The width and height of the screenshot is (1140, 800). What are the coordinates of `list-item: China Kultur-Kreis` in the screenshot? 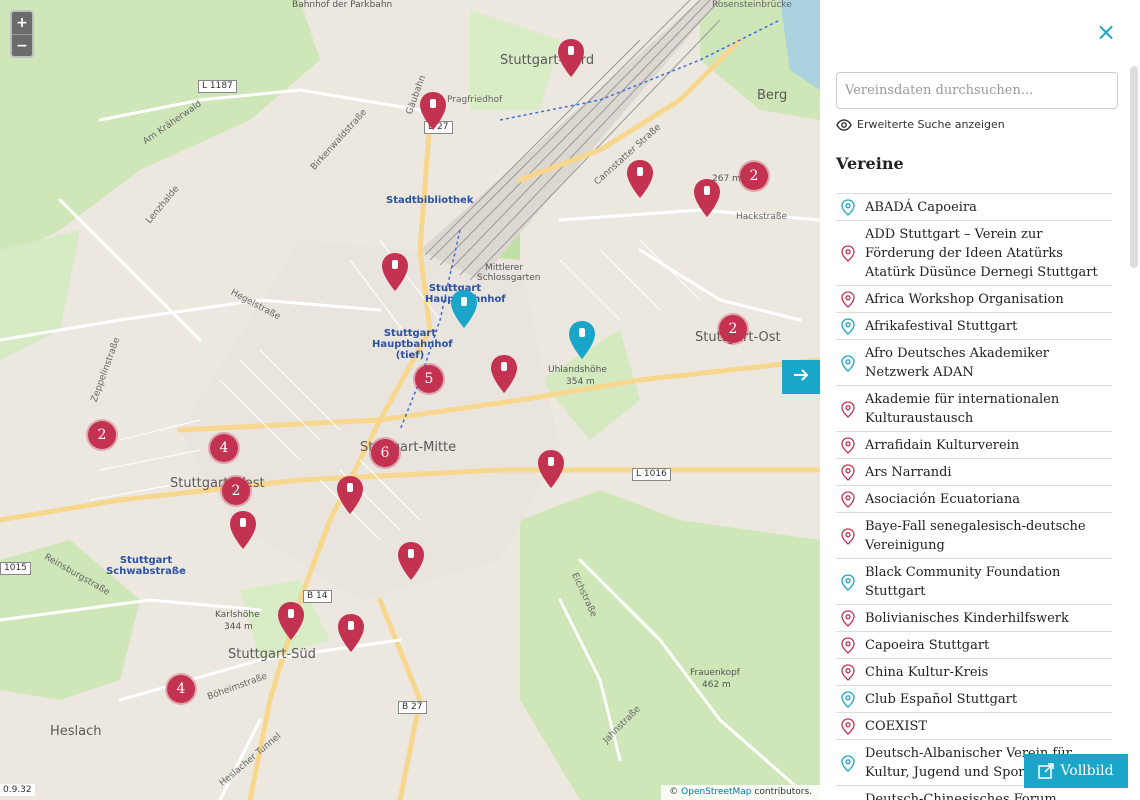 It's located at (974, 672).